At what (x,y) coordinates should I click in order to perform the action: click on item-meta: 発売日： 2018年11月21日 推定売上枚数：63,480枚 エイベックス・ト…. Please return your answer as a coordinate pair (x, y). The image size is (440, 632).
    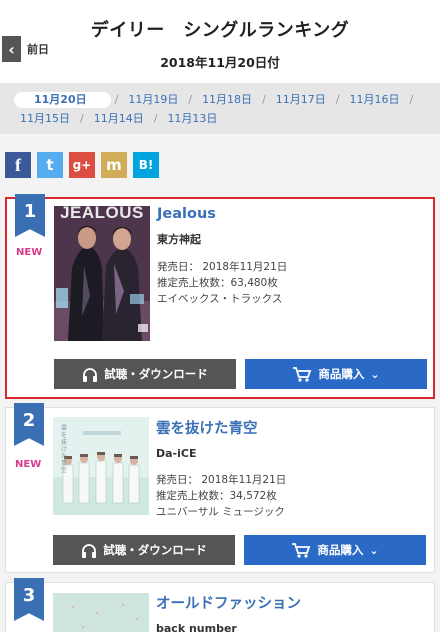
    Looking at the image, I should click on (222, 283).